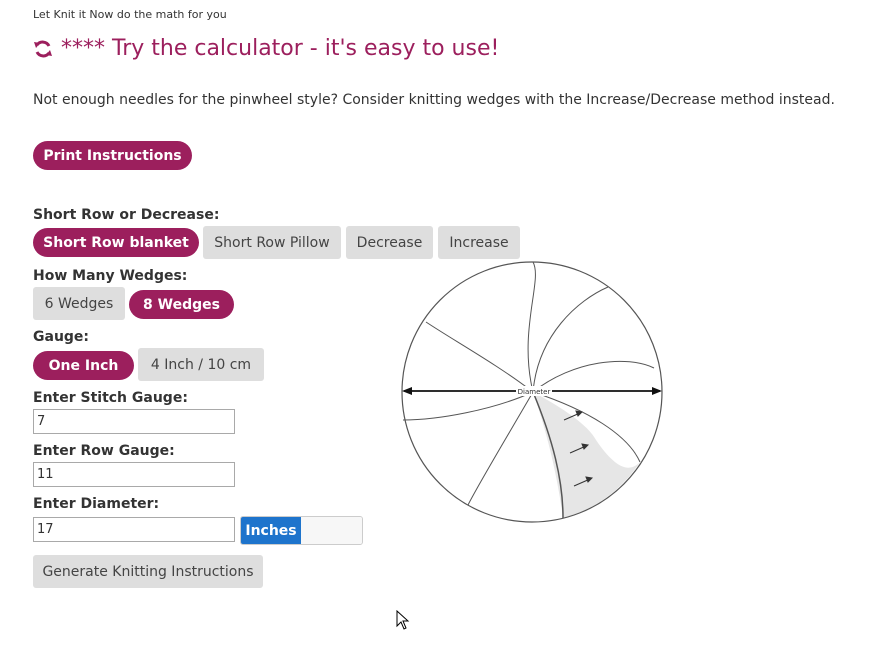  Describe the element at coordinates (130, 14) in the screenshot. I see `intro-text: Let Knit it Now do the math for you` at that location.